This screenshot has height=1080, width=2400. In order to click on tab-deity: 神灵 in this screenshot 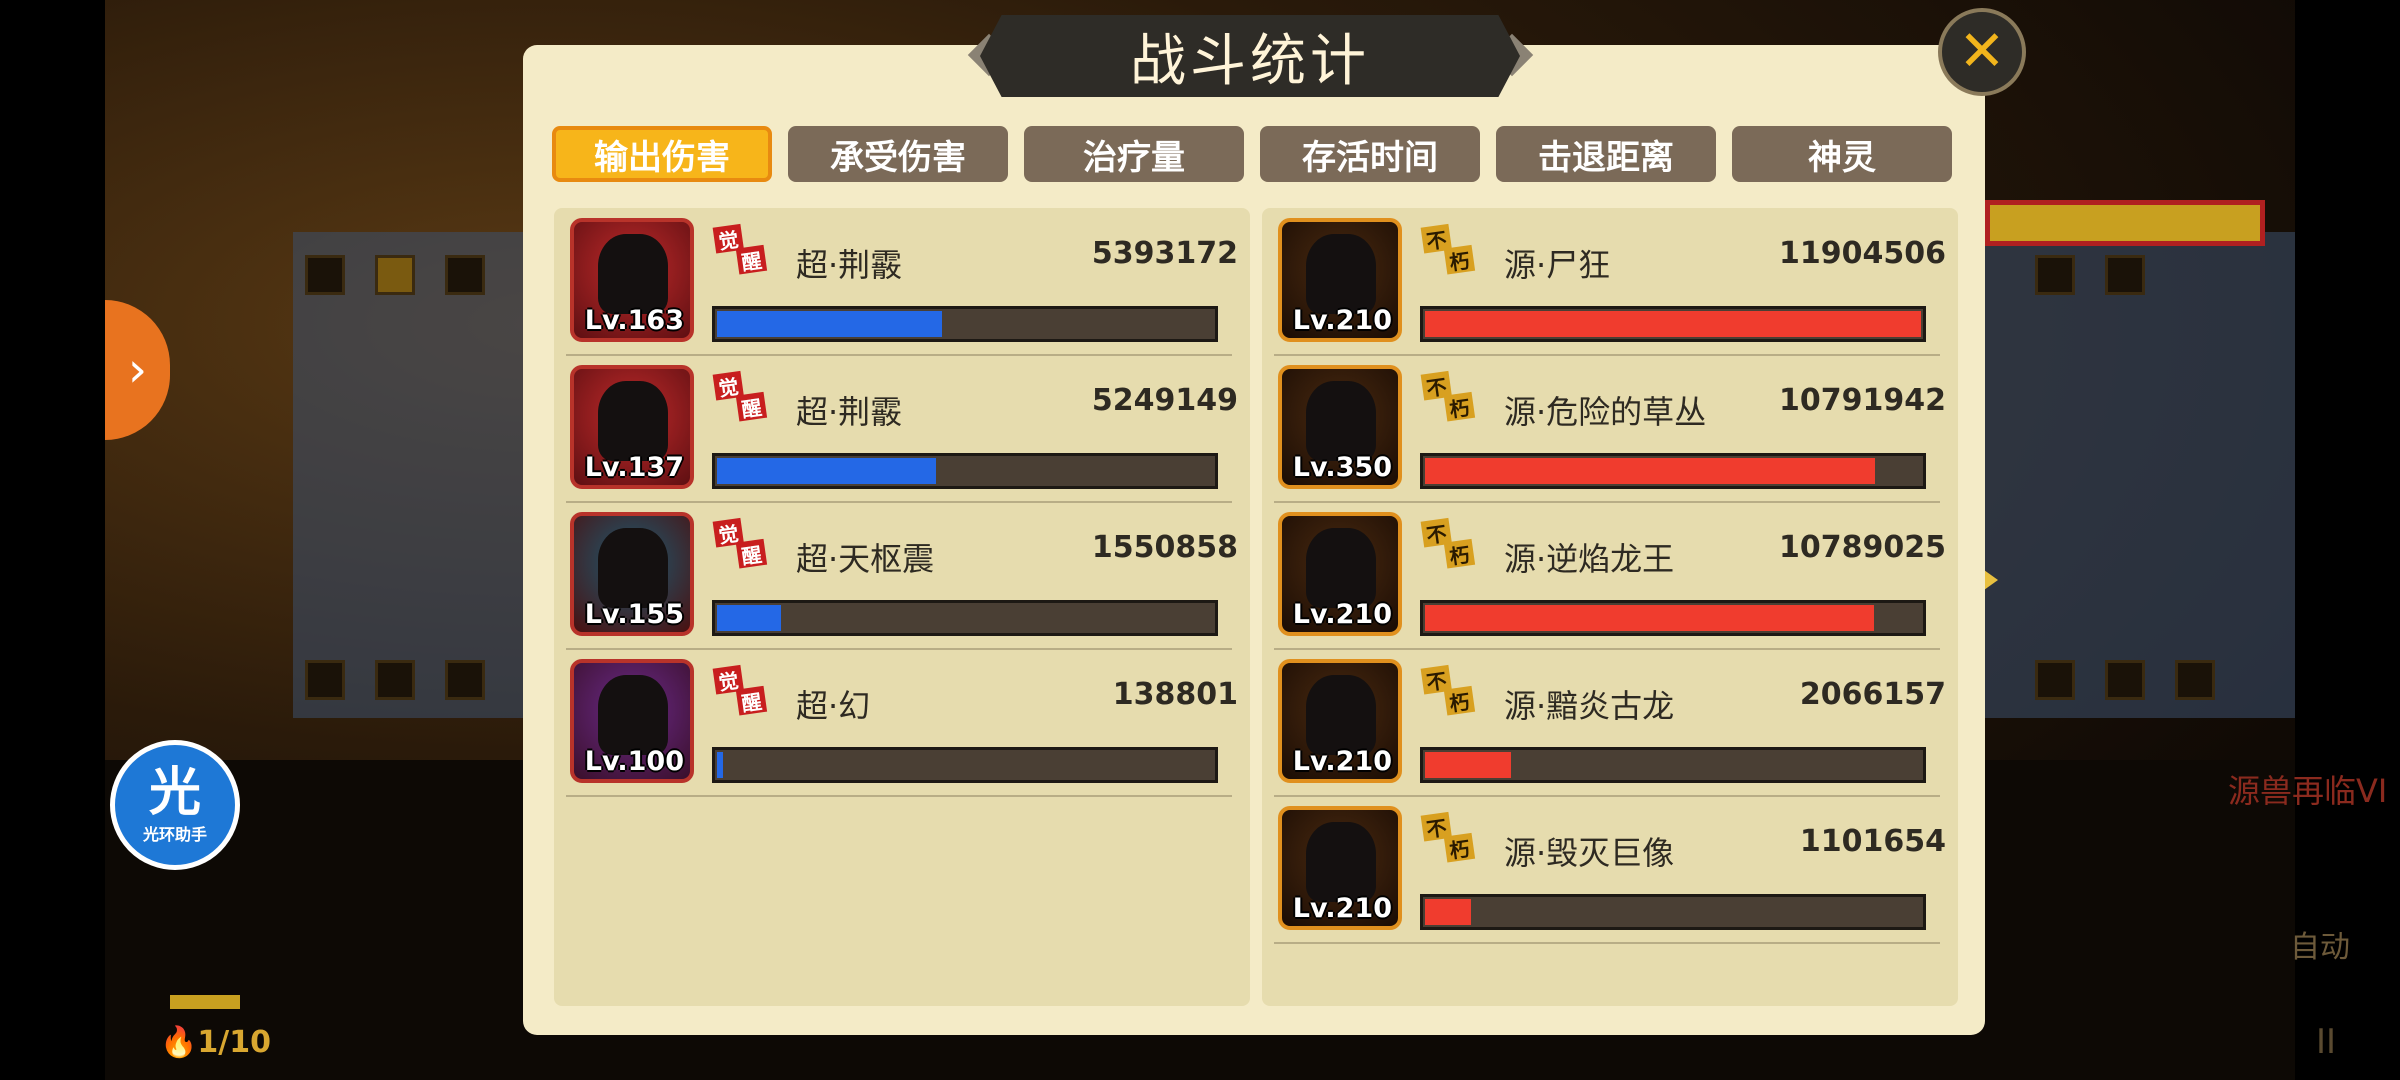, I will do `click(1842, 154)`.